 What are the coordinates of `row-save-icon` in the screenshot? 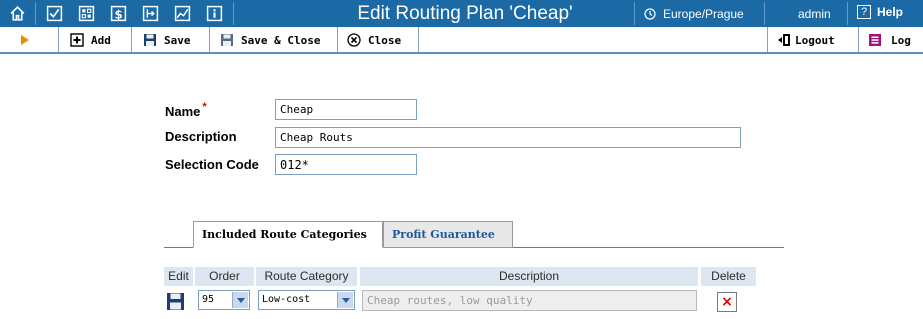 It's located at (175, 301).